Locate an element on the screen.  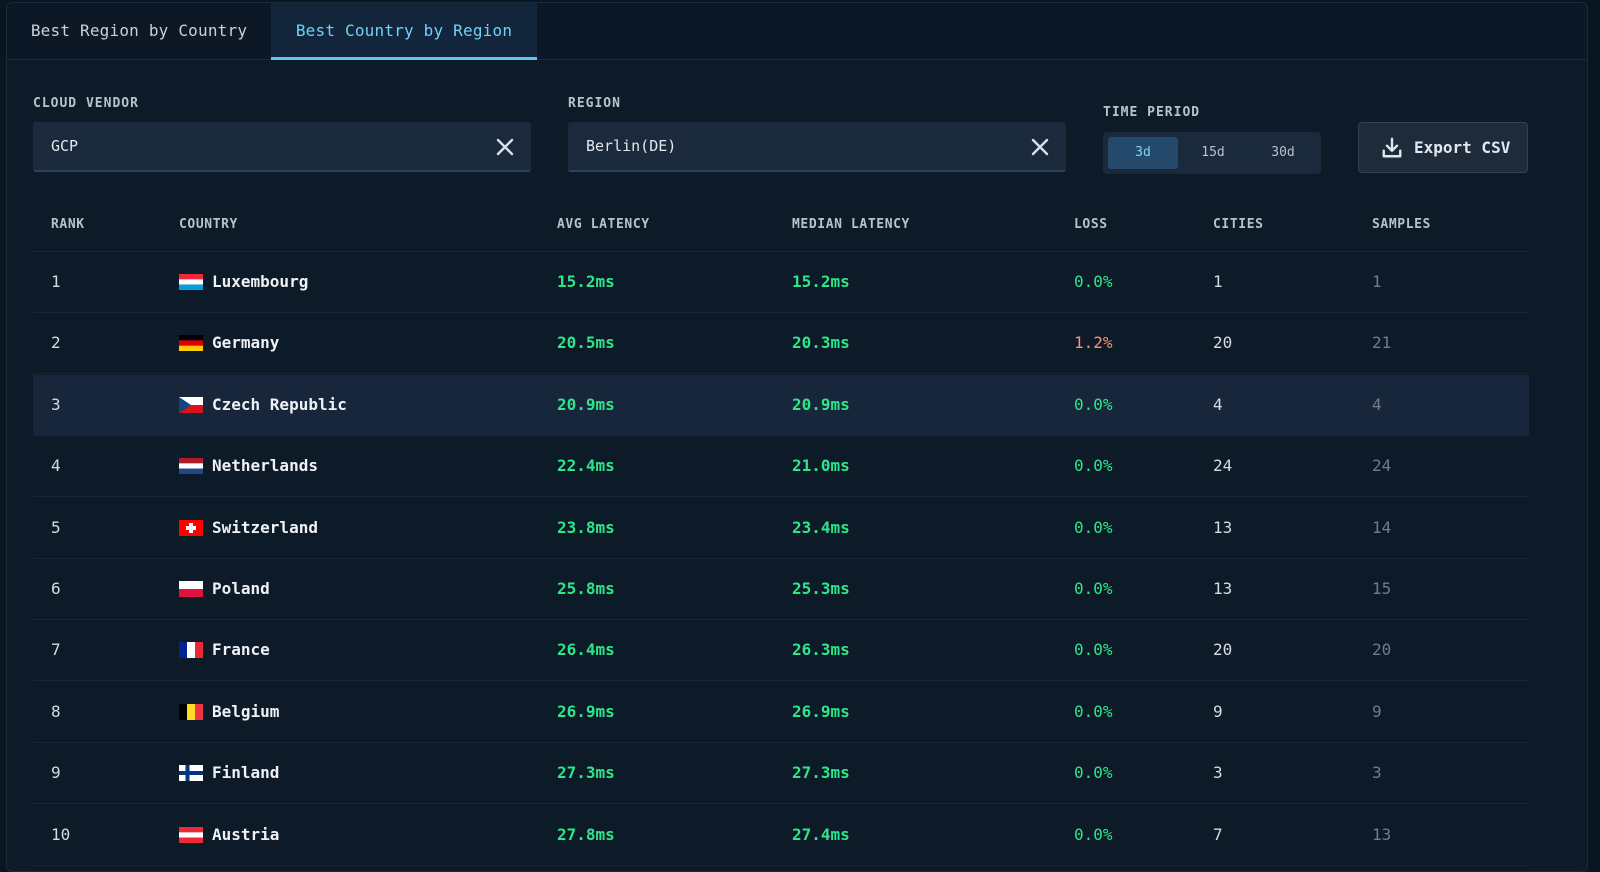
samples-cell: 13 is located at coordinates (1382, 834).